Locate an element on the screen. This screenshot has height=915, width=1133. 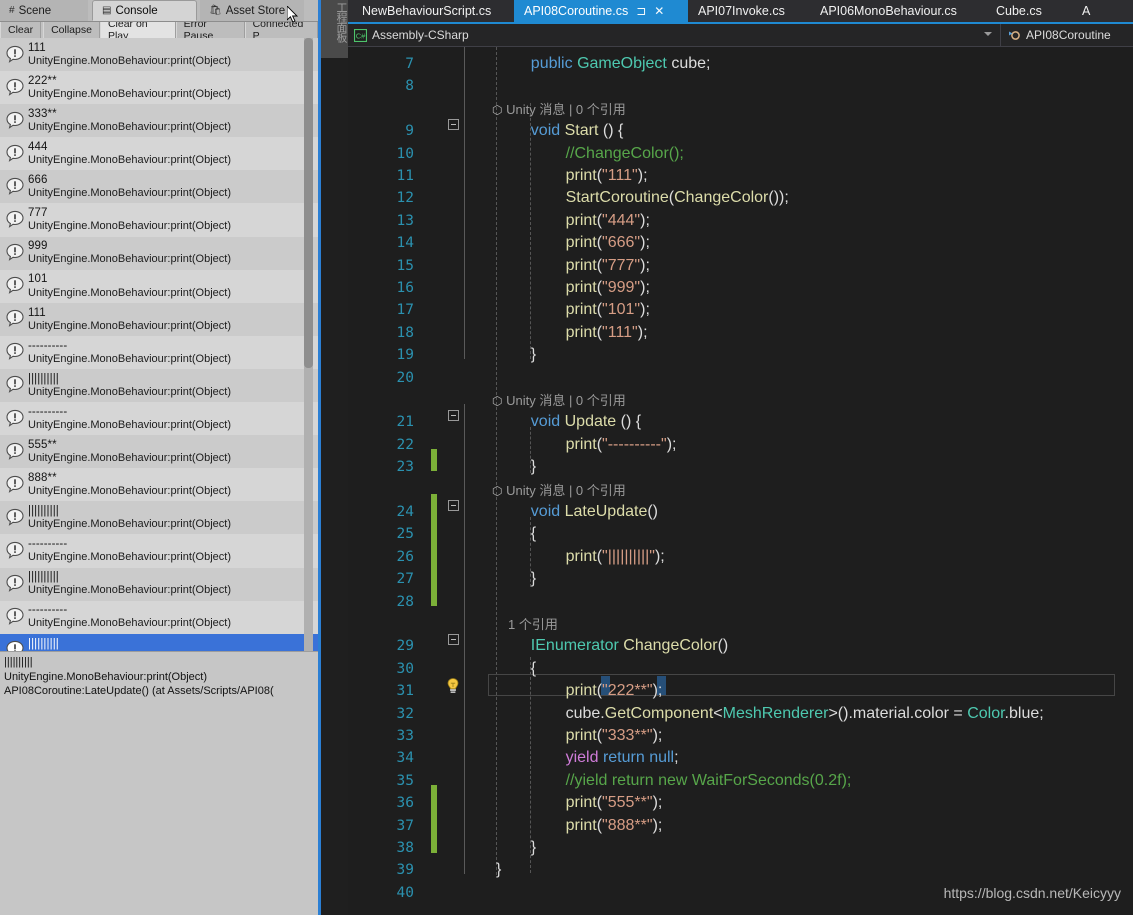
code-line: StartCoroutine(ChangeColor()); is located at coordinates (677, 198).